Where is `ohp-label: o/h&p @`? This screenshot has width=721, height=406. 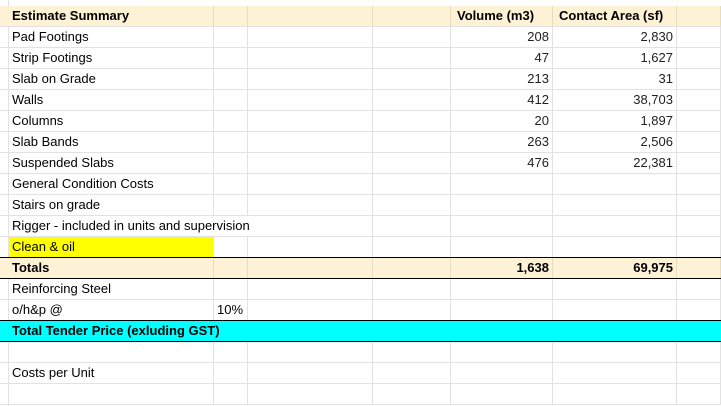 ohp-label: o/h&p @ is located at coordinates (111, 310).